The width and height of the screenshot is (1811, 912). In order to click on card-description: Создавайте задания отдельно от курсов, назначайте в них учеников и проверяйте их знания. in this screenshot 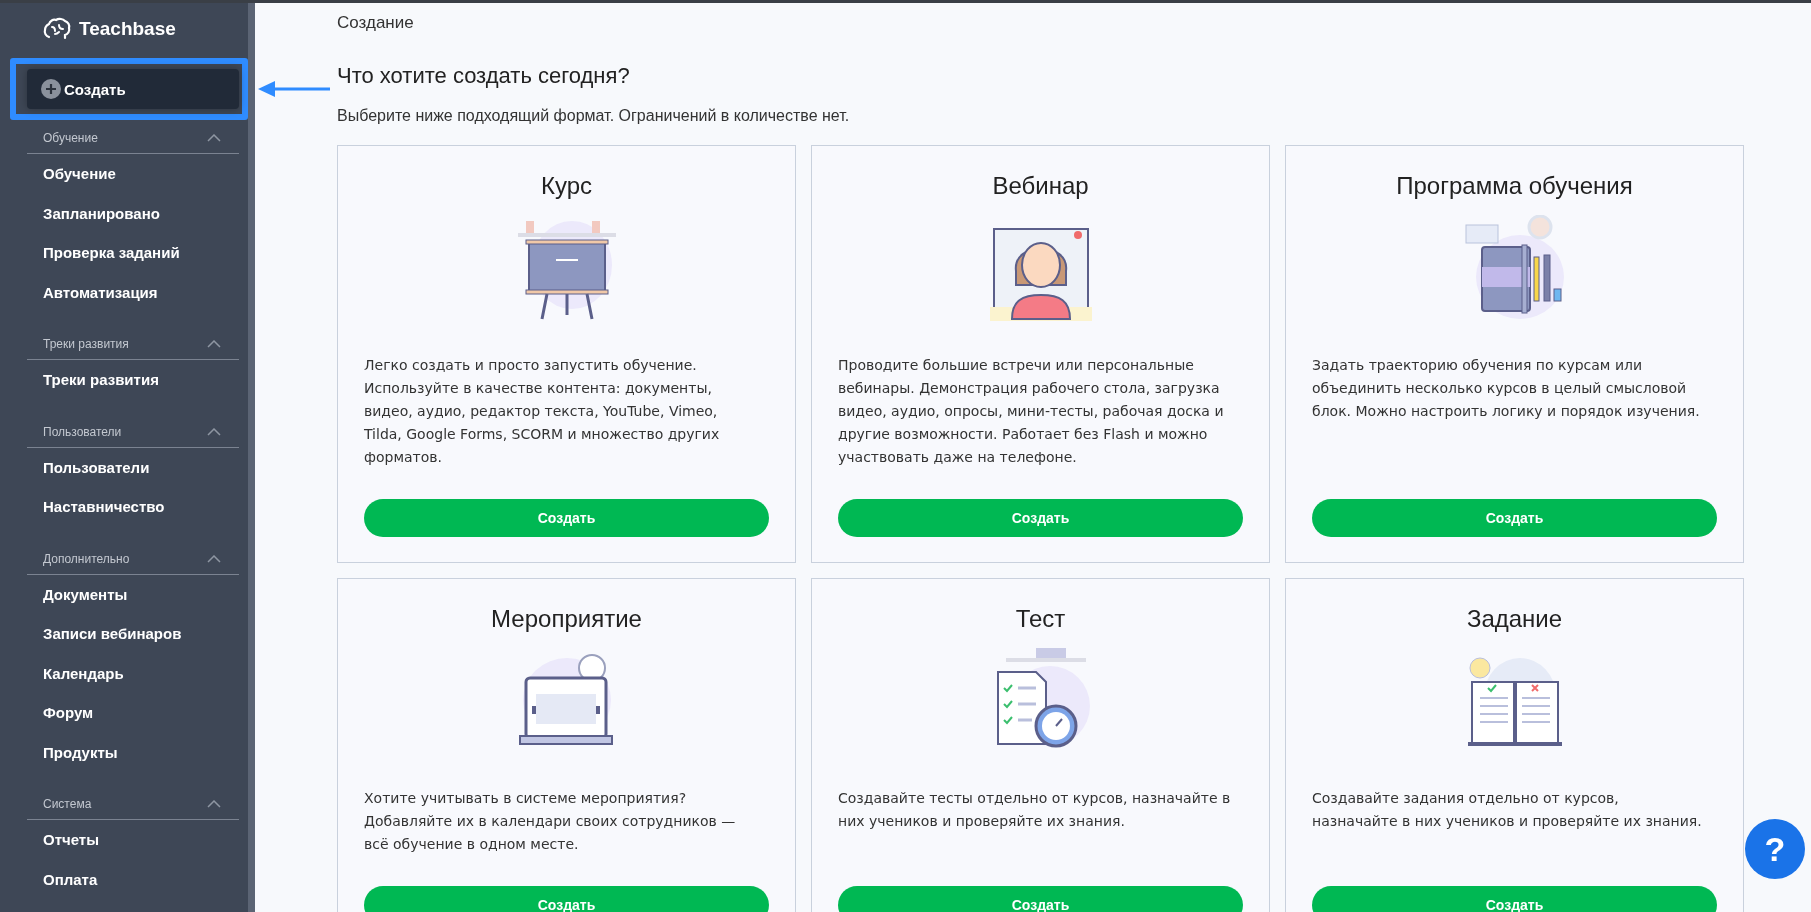, I will do `click(1507, 810)`.